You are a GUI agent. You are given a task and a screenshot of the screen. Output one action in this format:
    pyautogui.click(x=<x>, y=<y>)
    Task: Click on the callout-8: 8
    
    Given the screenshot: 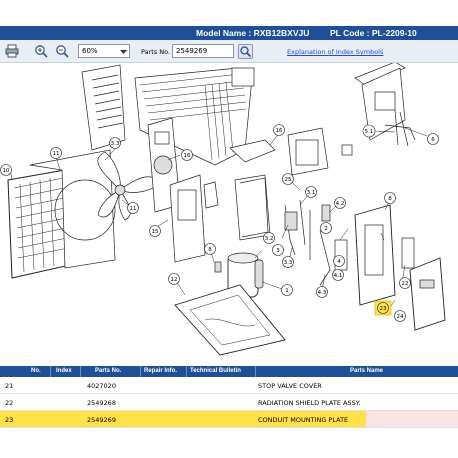 What is the action you would take?
    pyautogui.click(x=210, y=249)
    